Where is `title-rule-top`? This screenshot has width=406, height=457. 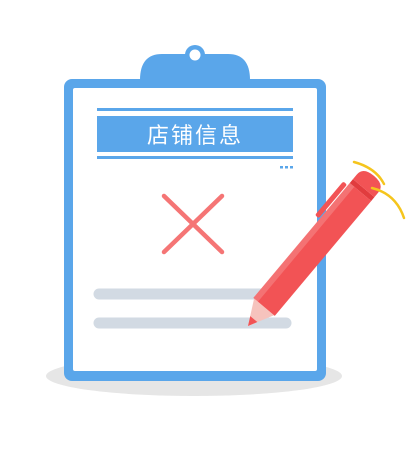 title-rule-top is located at coordinates (195, 109).